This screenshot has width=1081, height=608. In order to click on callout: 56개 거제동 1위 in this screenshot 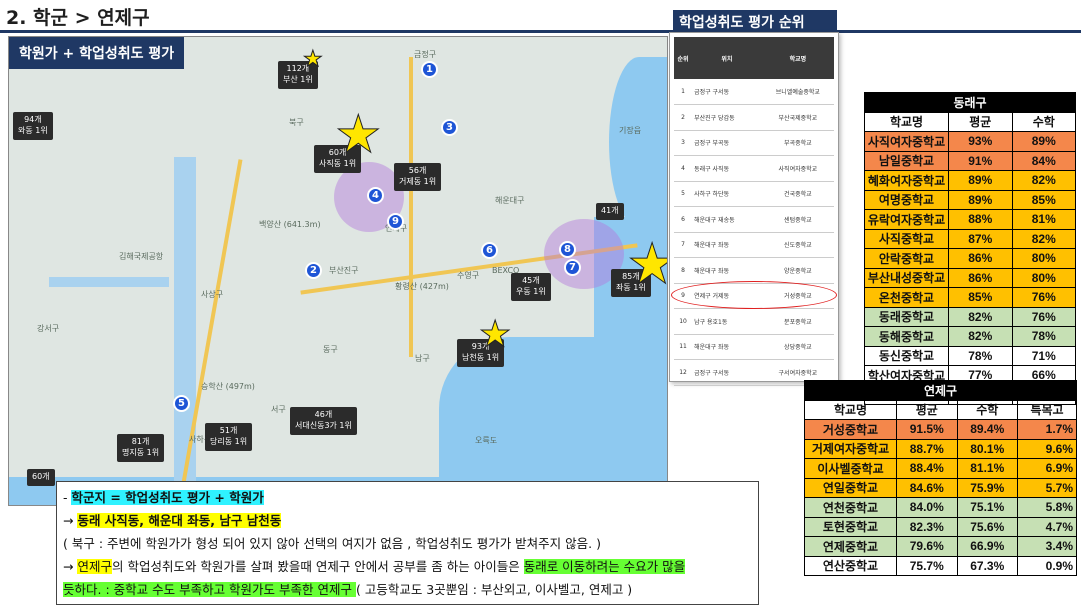, I will do `click(418, 177)`.